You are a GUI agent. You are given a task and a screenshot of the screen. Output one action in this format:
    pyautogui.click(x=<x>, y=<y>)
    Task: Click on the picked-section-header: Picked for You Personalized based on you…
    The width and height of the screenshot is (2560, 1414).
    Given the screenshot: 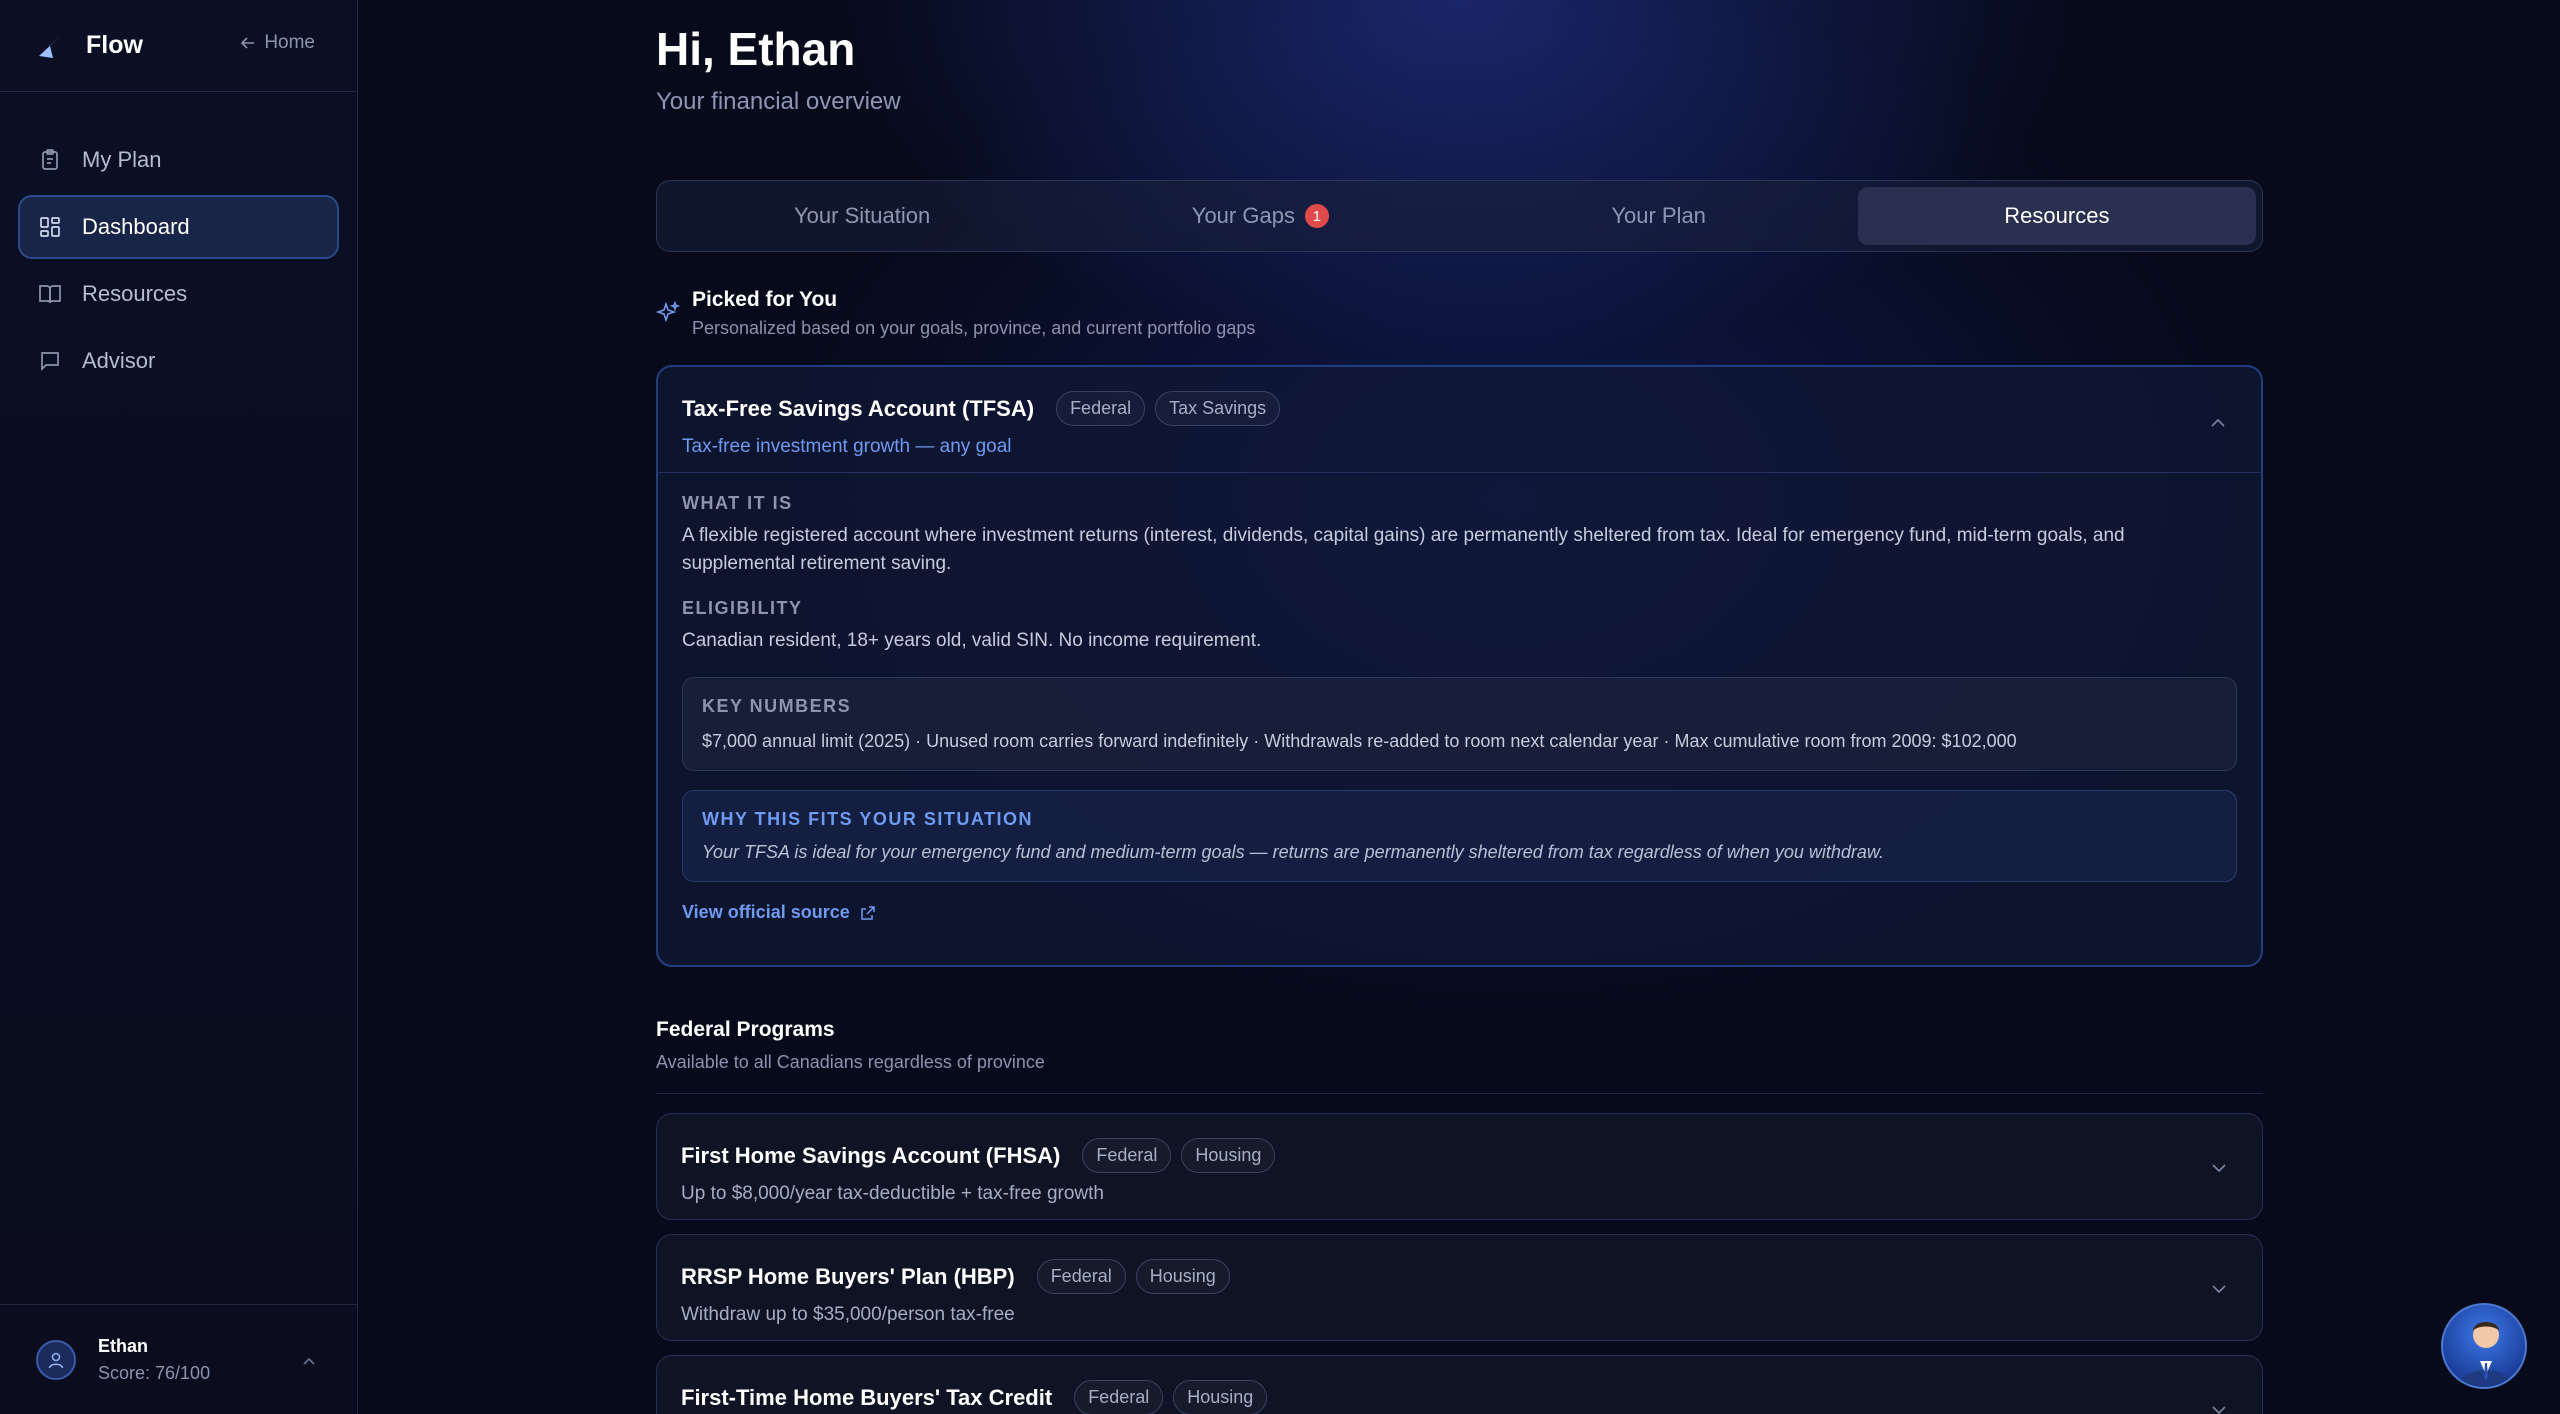 What is the action you would take?
    pyautogui.click(x=955, y=313)
    